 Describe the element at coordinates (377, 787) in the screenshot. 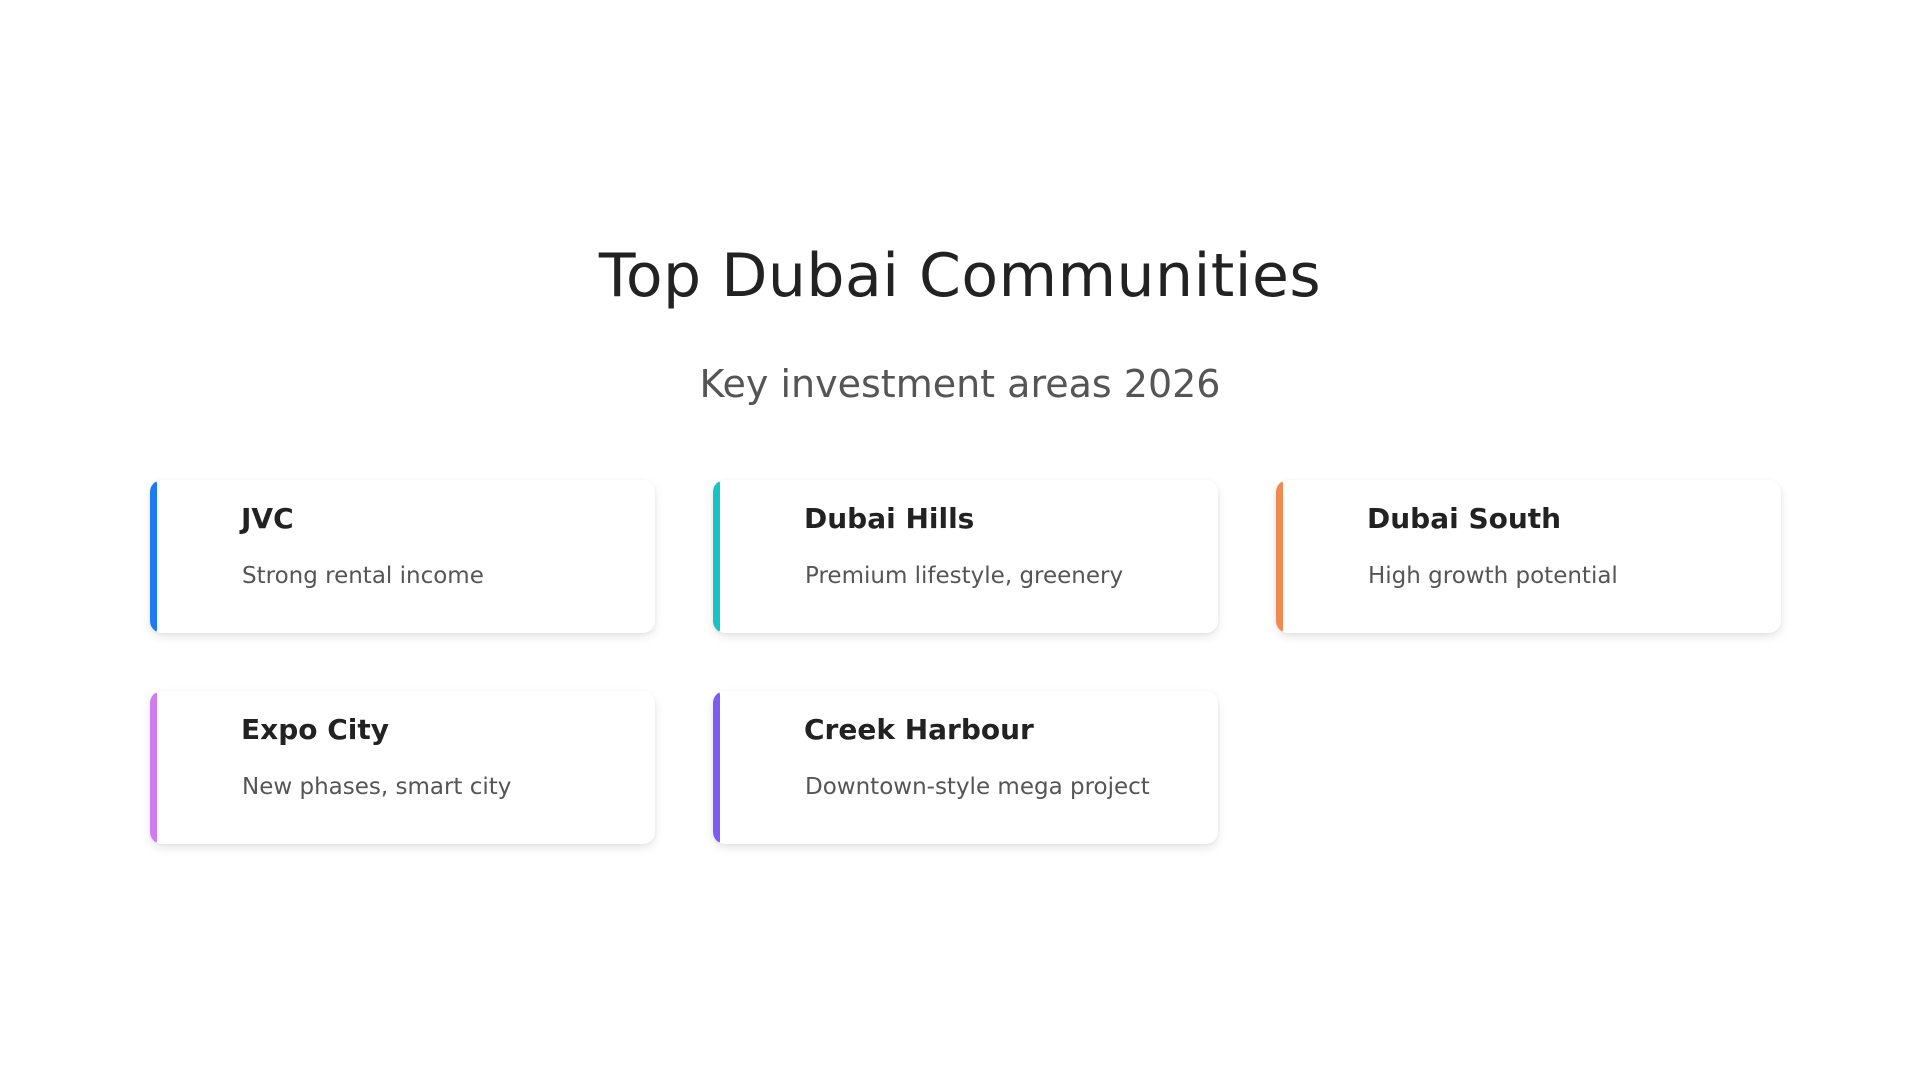

I see `card-description: New phases, smart city` at that location.